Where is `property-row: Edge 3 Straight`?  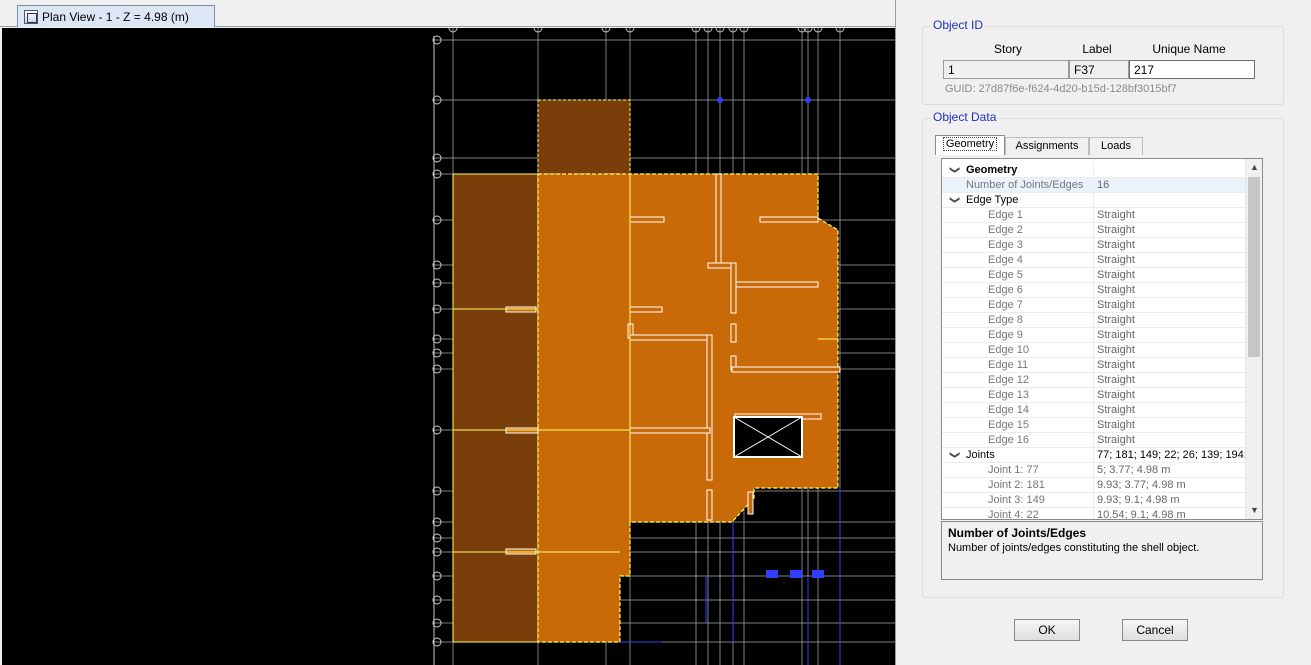
property-row: Edge 3 Straight is located at coordinates (1093, 245).